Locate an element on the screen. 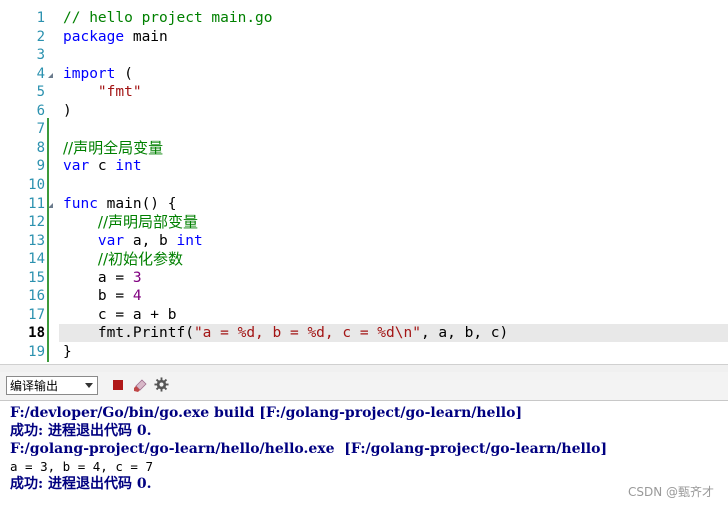  stop-icon is located at coordinates (118, 385).